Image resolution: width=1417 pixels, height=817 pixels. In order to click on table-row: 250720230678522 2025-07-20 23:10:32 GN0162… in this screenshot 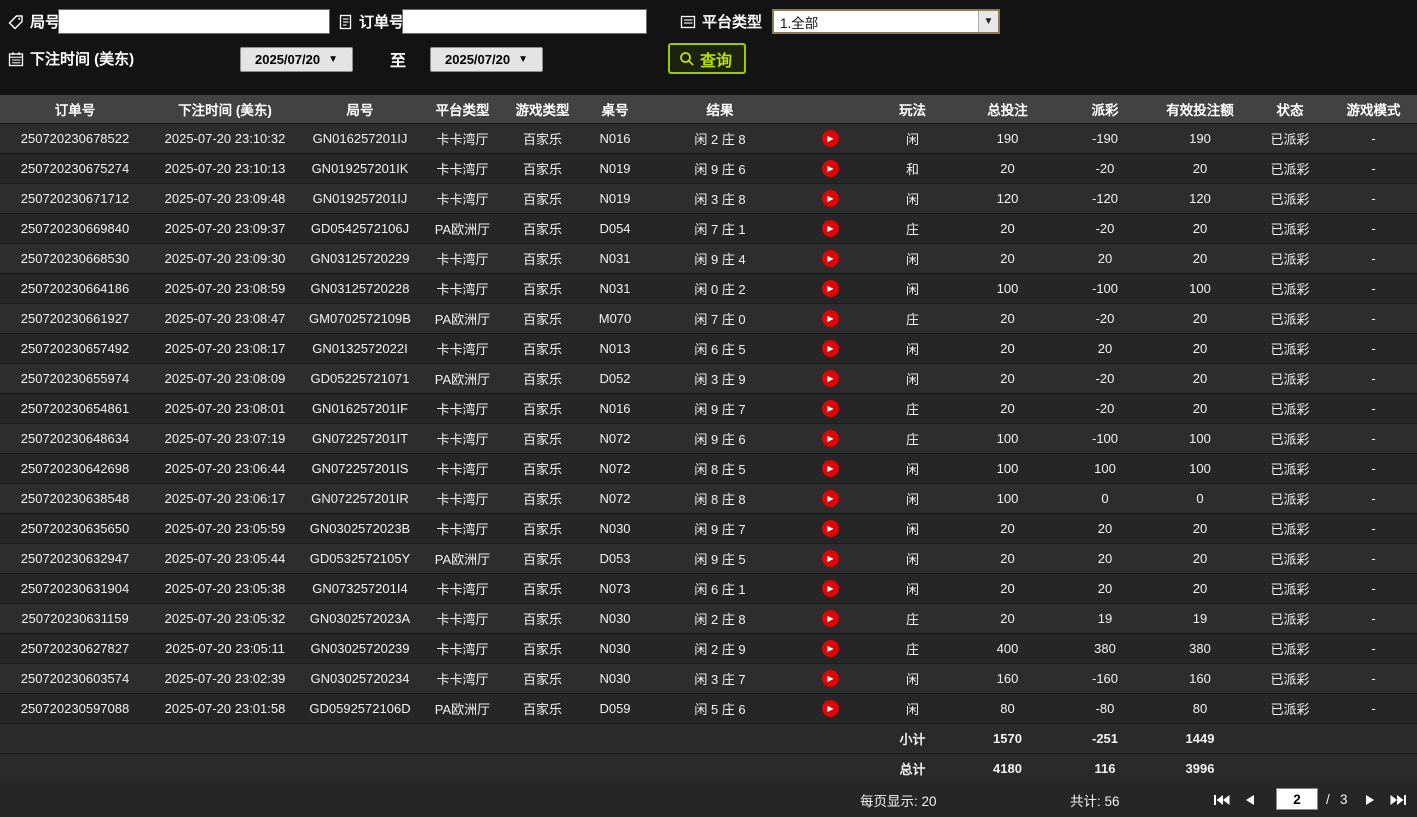, I will do `click(708, 138)`.